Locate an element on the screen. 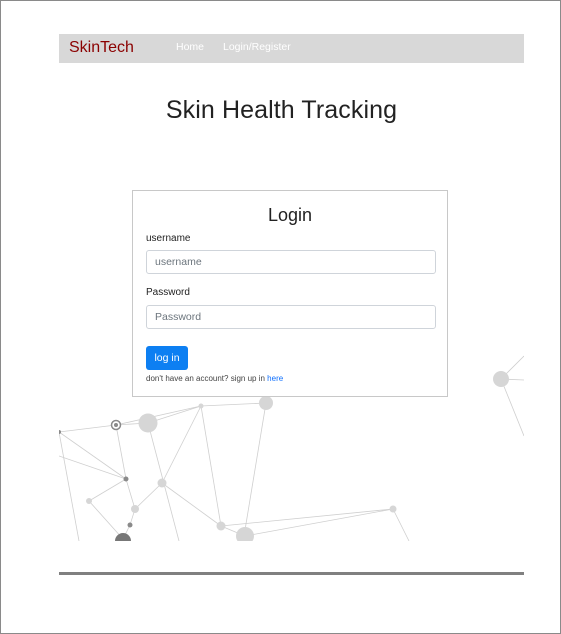 The width and height of the screenshot is (561, 634). login-title: Login is located at coordinates (290, 215).